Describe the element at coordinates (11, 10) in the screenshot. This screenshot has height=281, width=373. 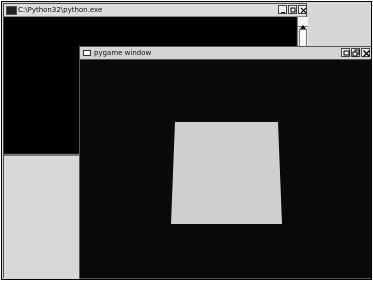
I see `console-icon` at that location.